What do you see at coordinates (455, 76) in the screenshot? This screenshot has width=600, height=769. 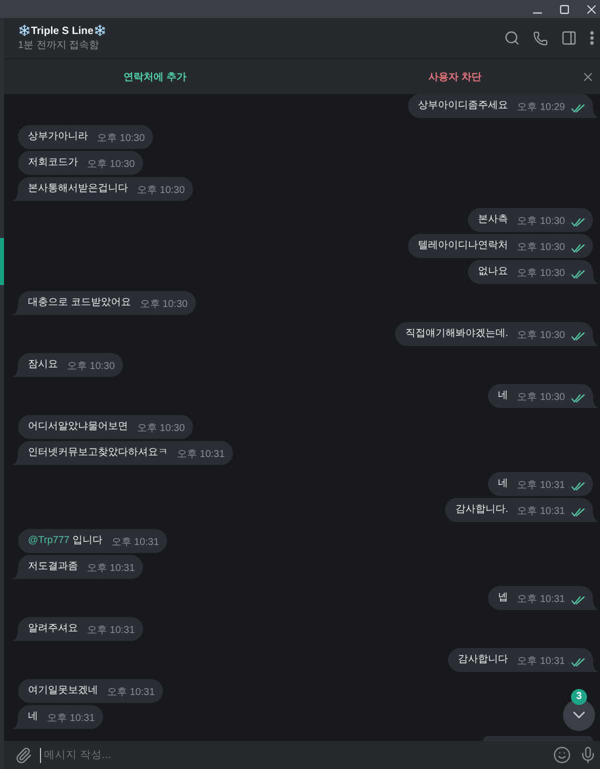 I see `action-button: 사용자 차단` at bounding box center [455, 76].